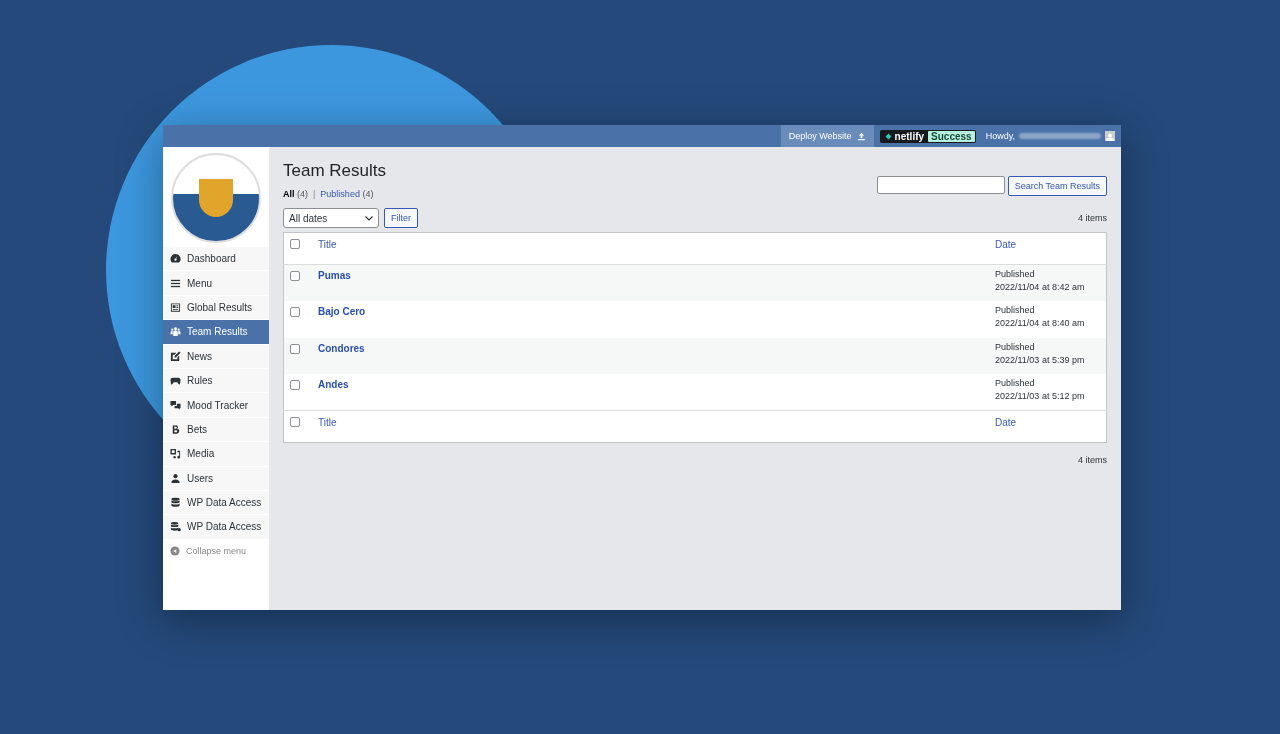 This screenshot has width=1280, height=734. I want to click on page-title: Team Results, so click(335, 171).